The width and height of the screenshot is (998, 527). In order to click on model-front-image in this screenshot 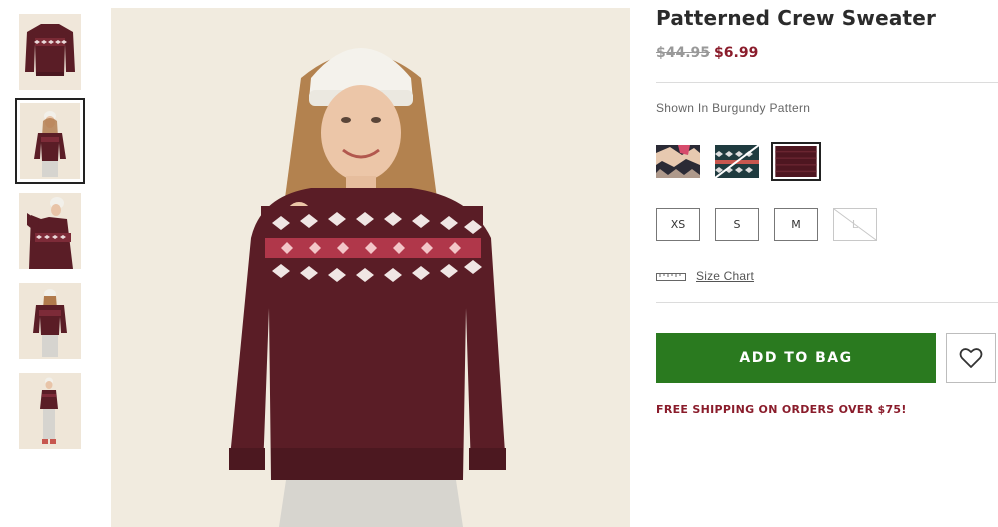, I will do `click(50, 141)`.